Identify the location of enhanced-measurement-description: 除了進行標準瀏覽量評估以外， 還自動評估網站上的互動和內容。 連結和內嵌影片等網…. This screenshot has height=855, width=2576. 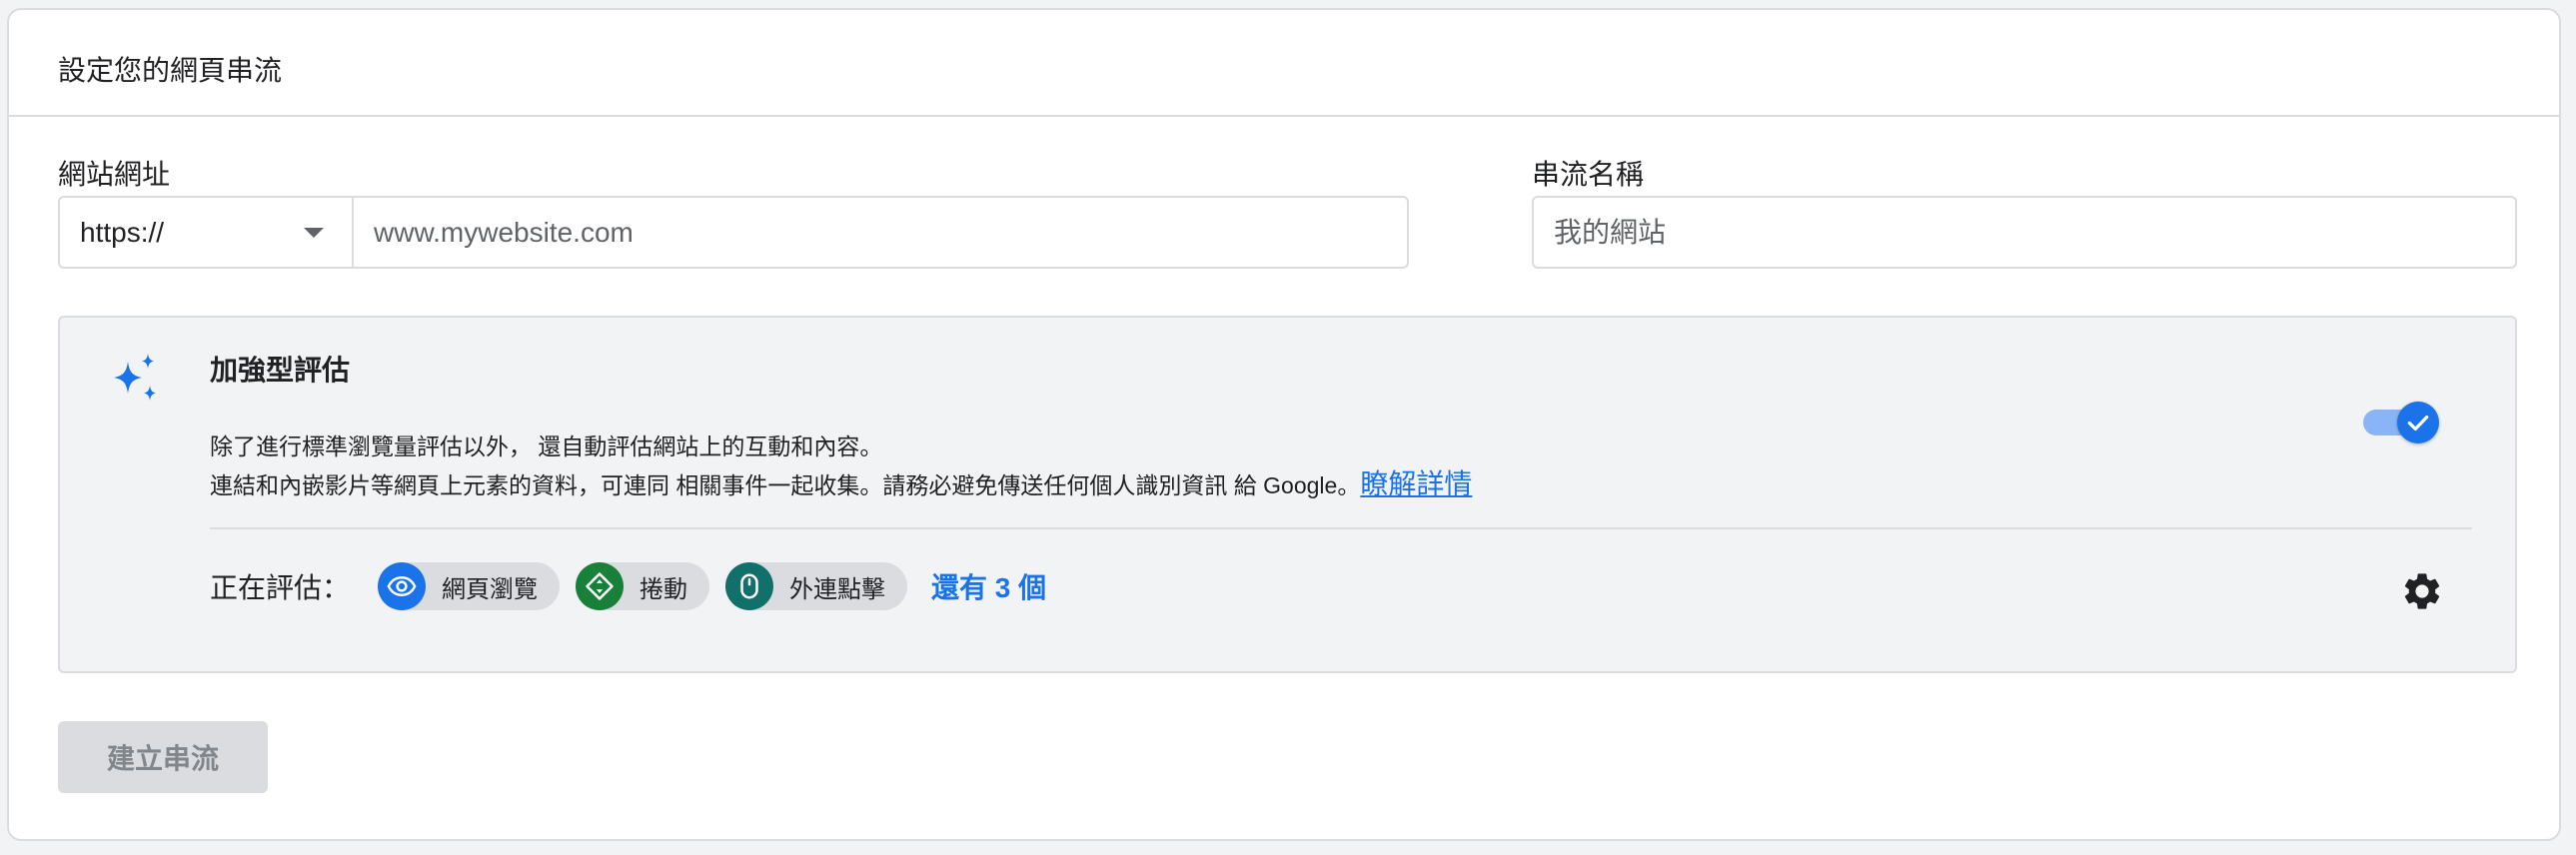
(841, 466).